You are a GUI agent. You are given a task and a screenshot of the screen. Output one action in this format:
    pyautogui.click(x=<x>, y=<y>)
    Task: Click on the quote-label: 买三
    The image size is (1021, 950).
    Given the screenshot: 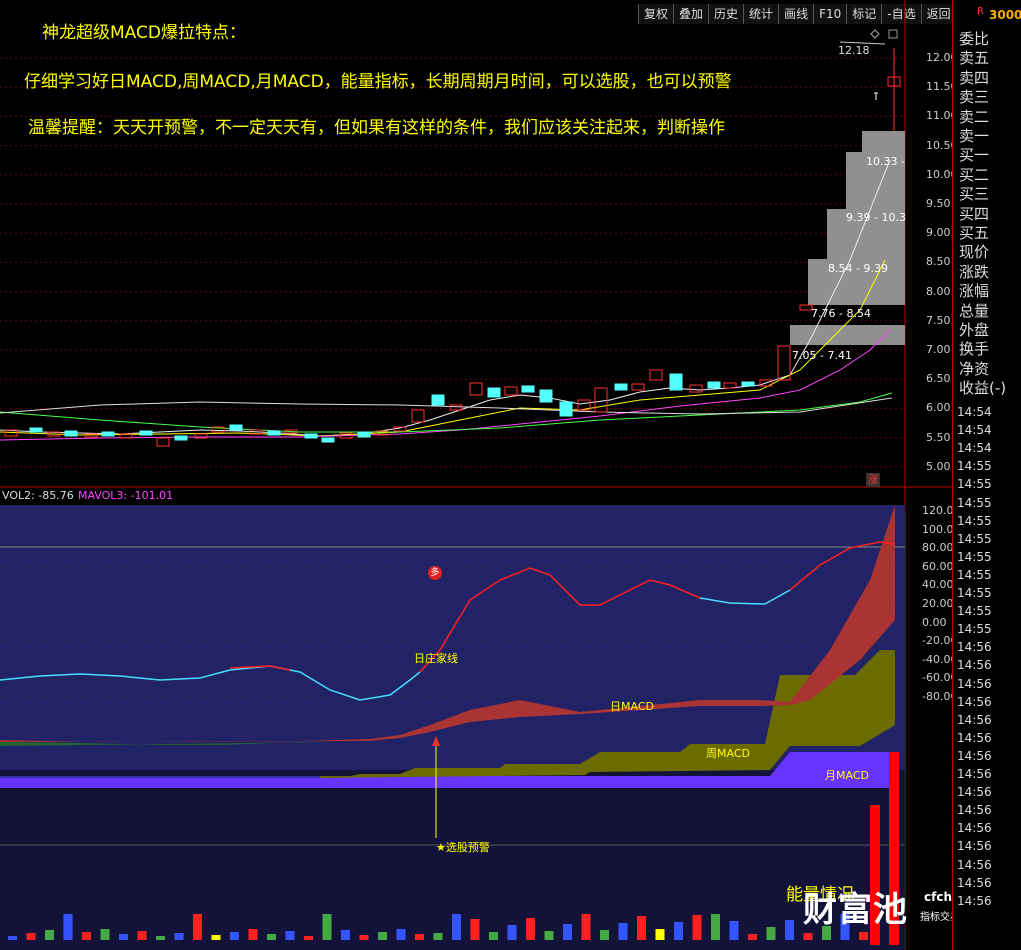 What is the action you would take?
    pyautogui.click(x=974, y=194)
    